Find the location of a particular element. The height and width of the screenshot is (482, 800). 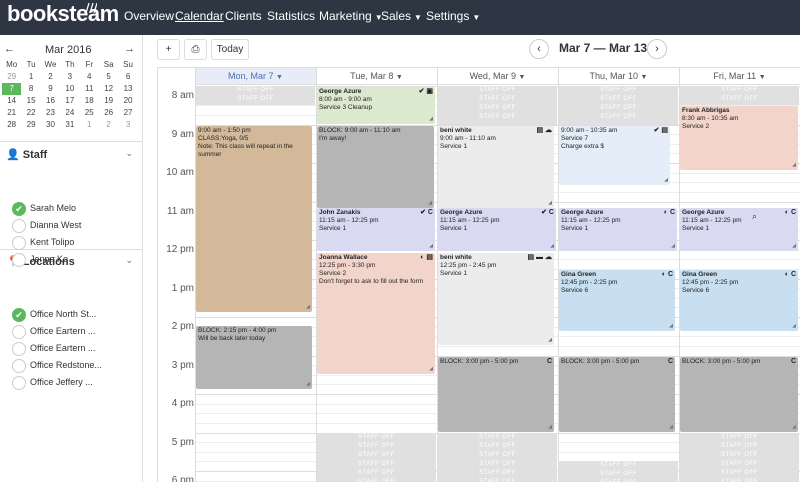

day-cell: 31 is located at coordinates (69, 125).